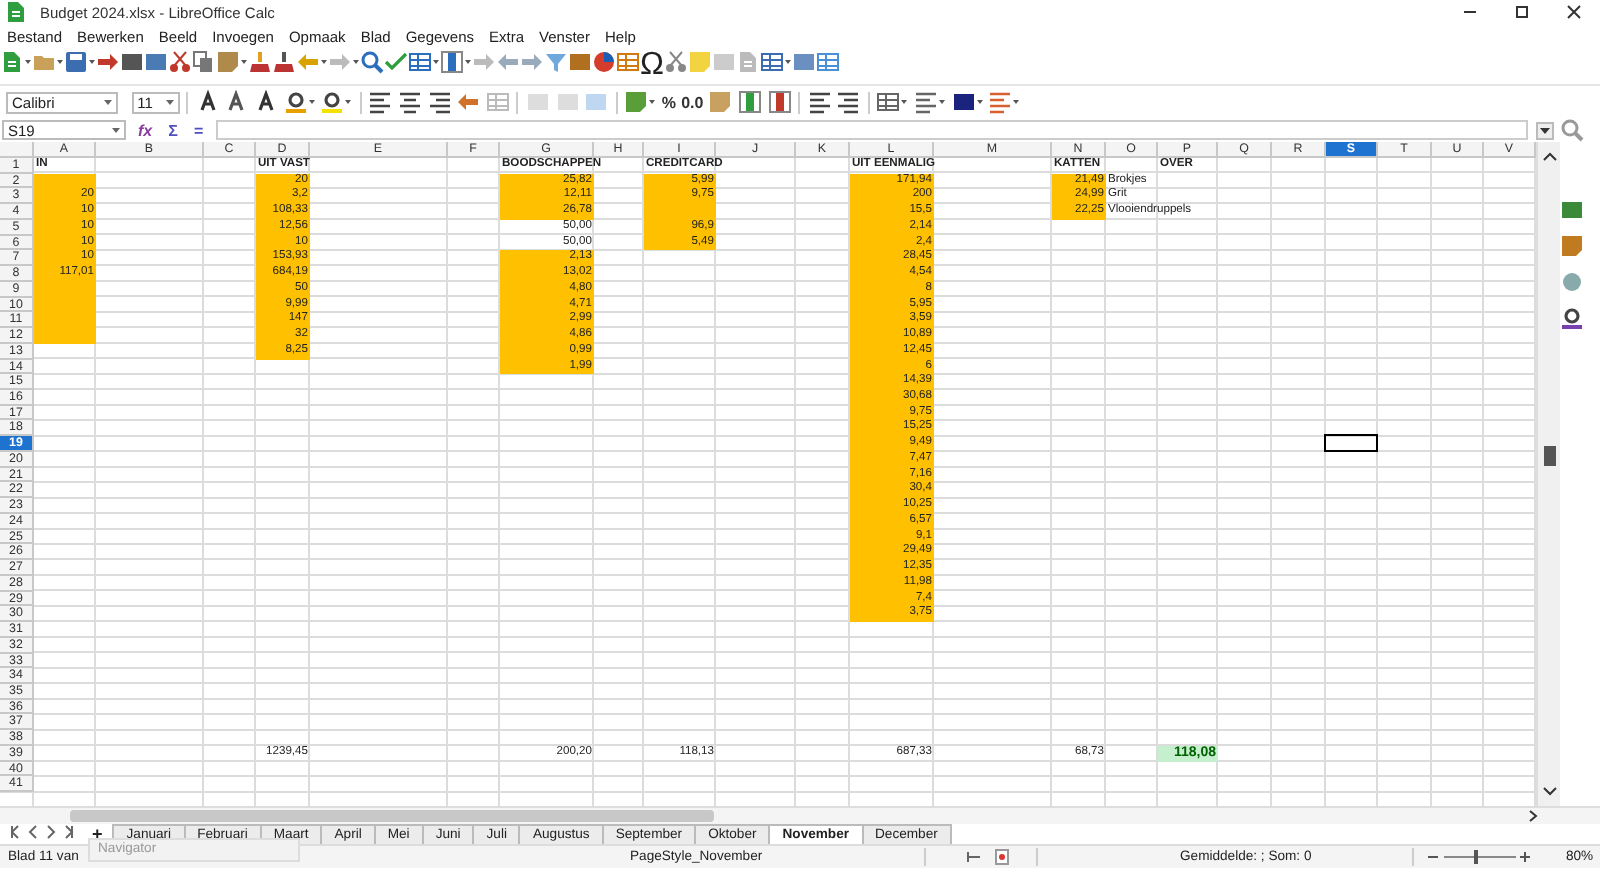 The height and width of the screenshot is (886, 1600). I want to click on selection-mode-icon, so click(974, 857).